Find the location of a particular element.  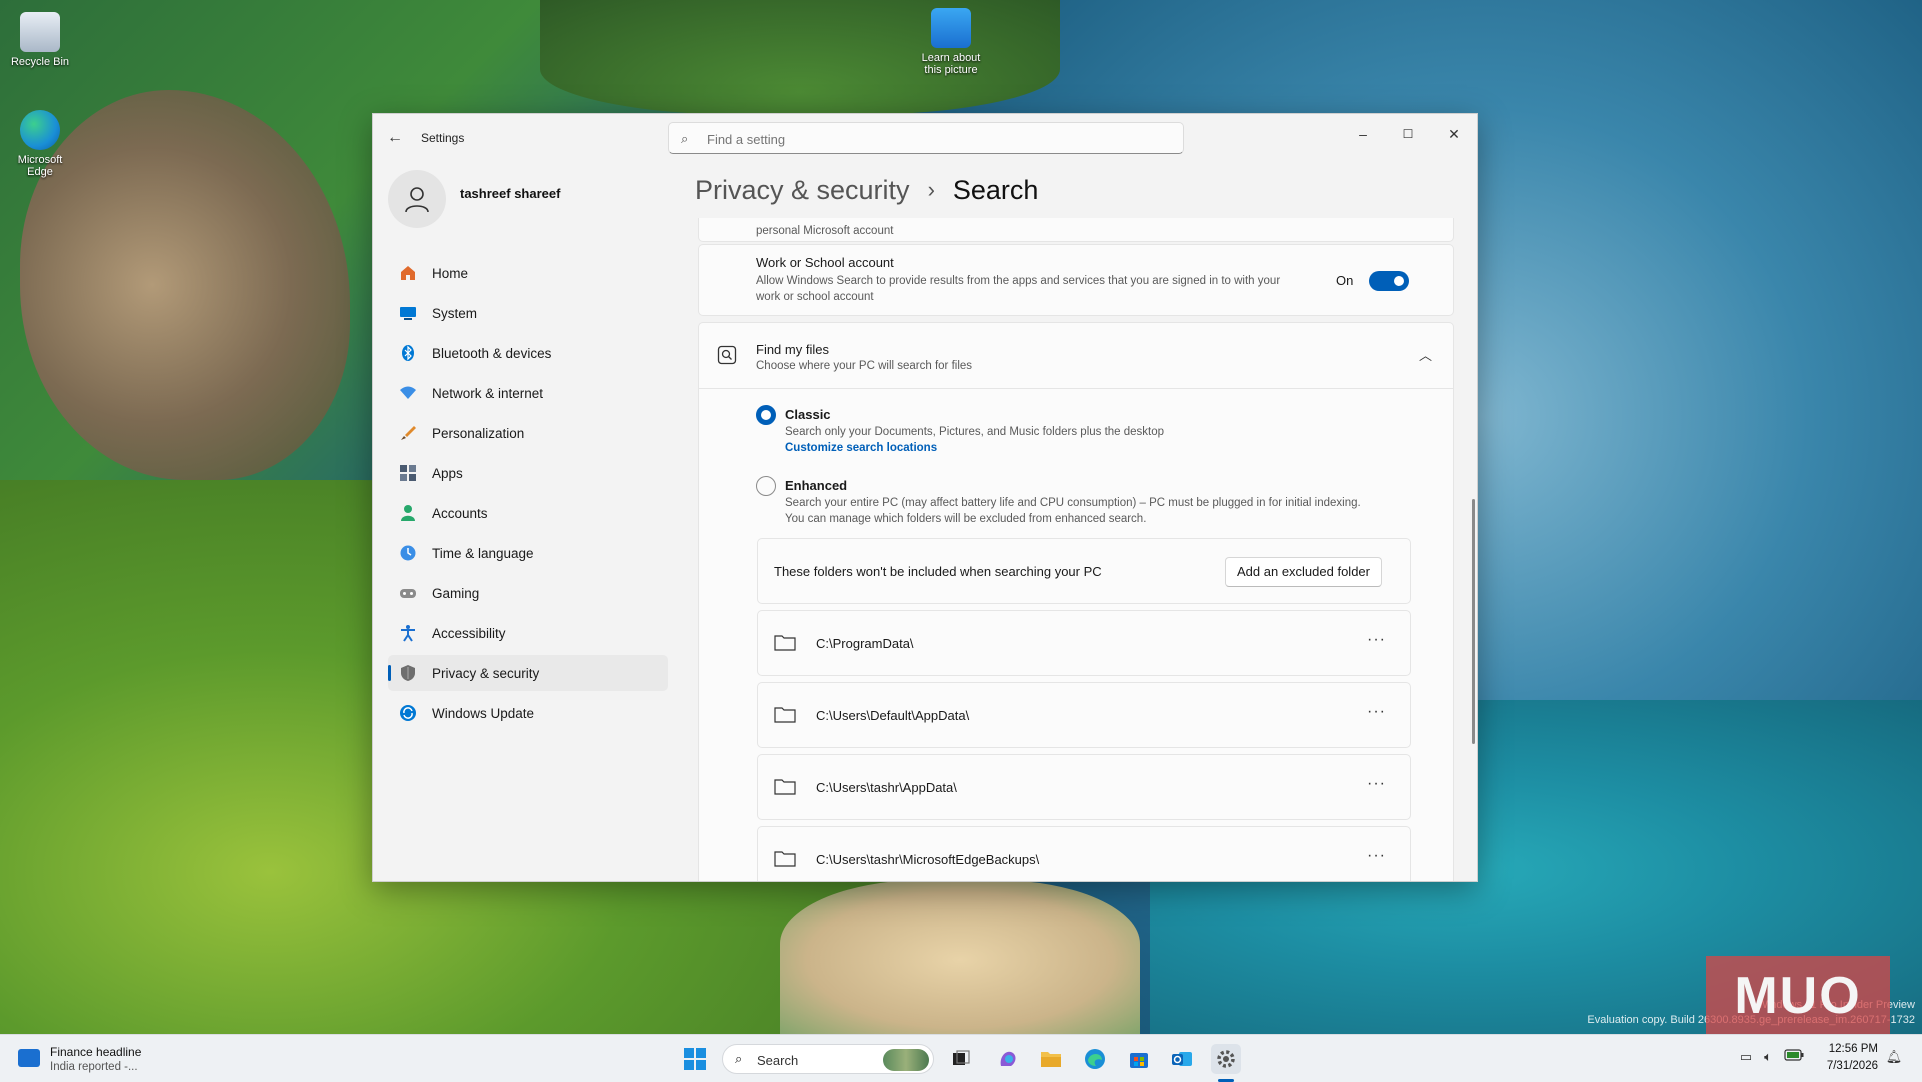

task-view-icon is located at coordinates (961, 1057).